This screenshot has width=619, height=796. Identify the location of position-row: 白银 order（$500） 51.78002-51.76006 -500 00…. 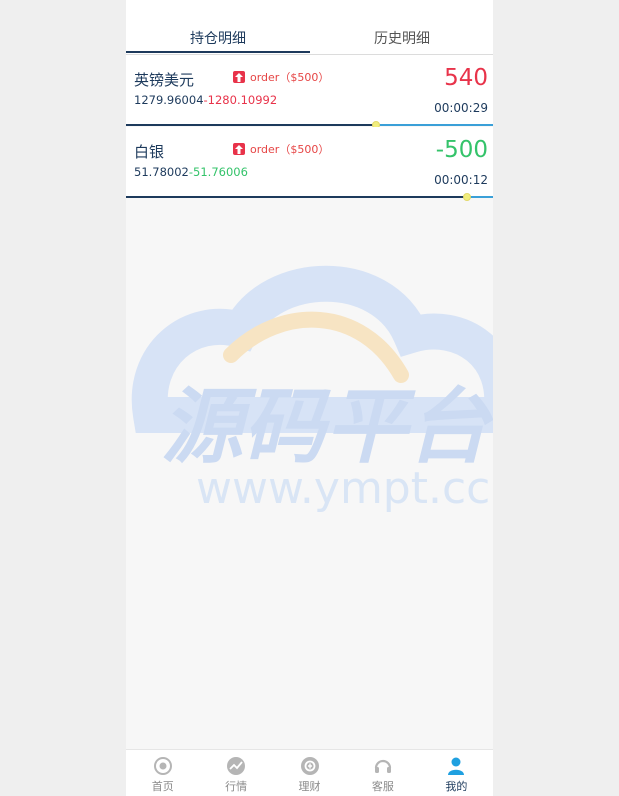
(309, 164).